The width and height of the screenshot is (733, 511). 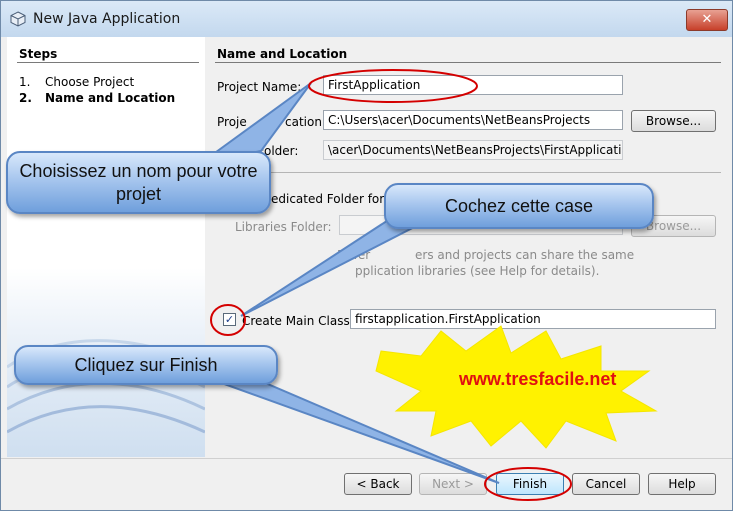 I want to click on checkbox-highlight-ring, so click(x=228, y=320).